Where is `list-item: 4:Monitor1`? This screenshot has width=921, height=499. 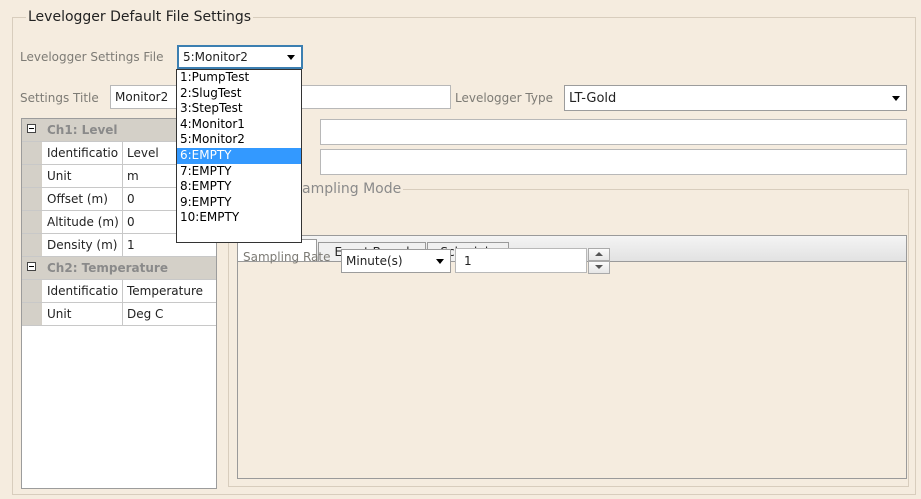 list-item: 4:Monitor1 is located at coordinates (239, 125).